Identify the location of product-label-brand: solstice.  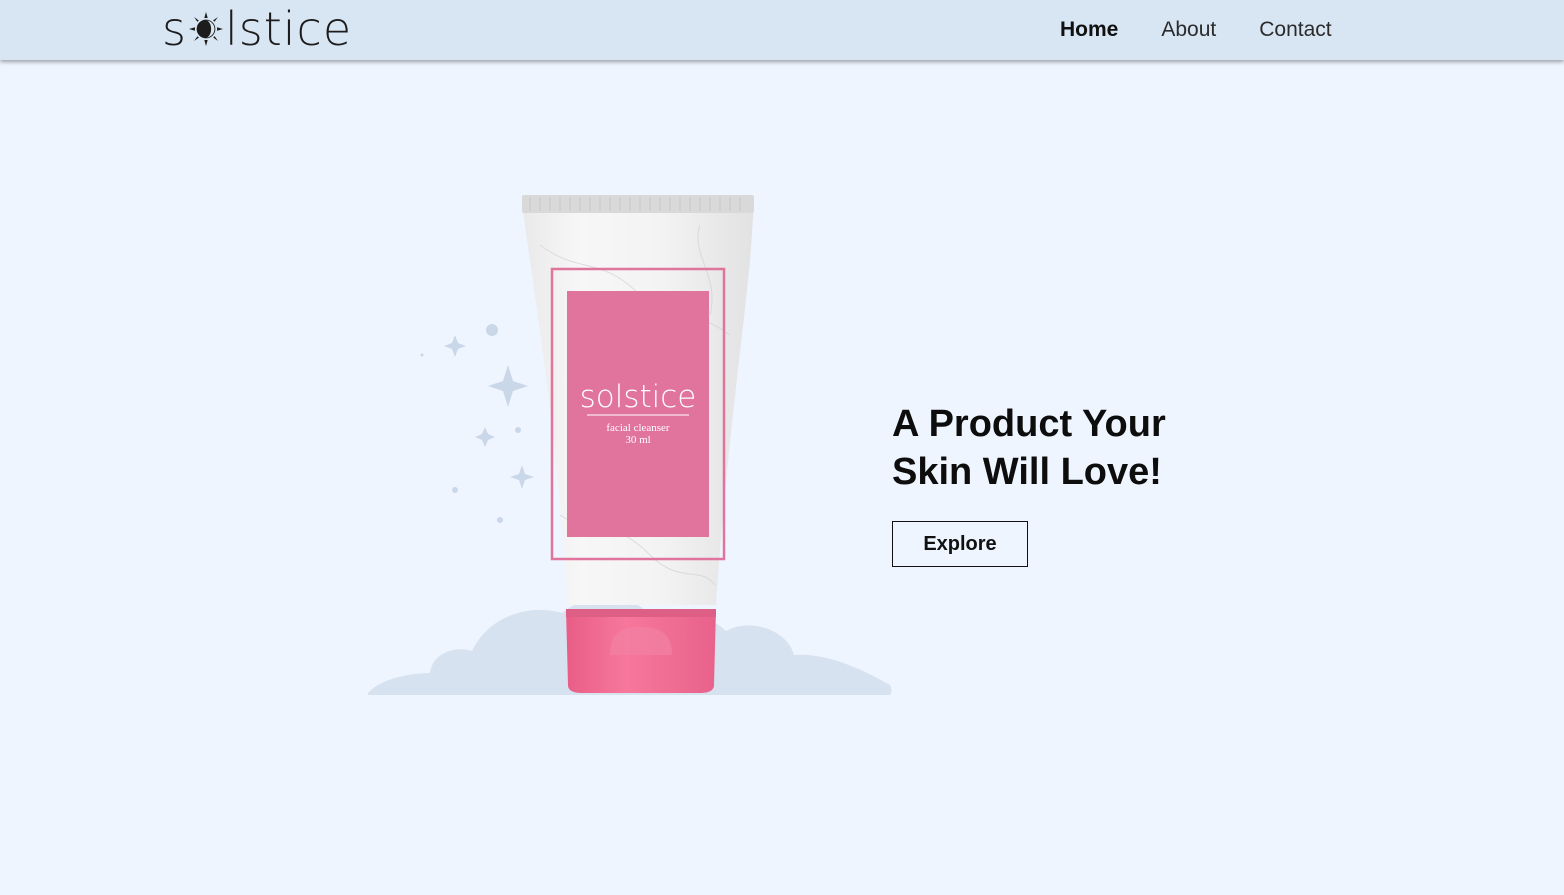
(638, 397).